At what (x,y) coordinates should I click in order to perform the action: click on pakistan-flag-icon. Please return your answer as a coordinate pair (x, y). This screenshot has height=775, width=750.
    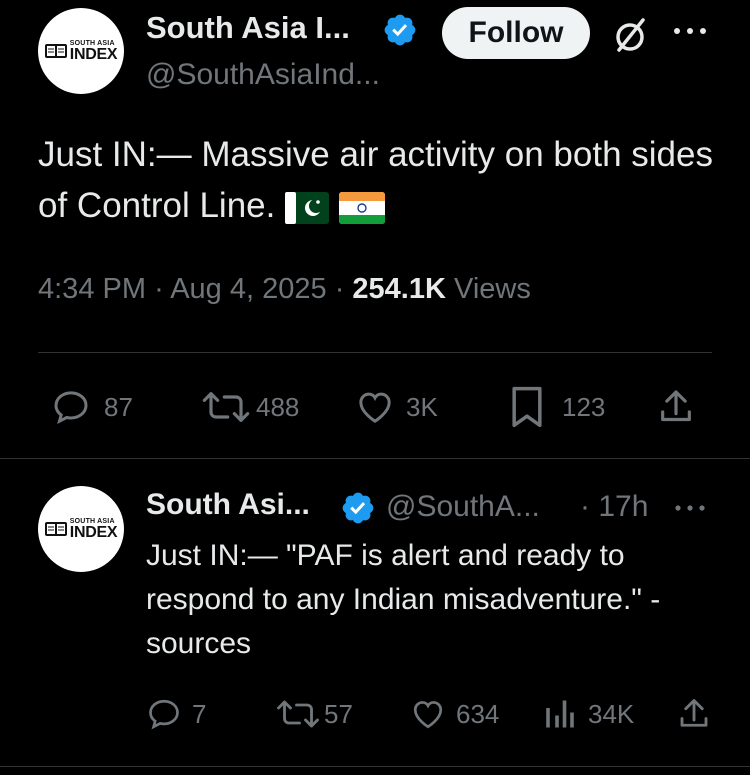
    Looking at the image, I should click on (307, 207).